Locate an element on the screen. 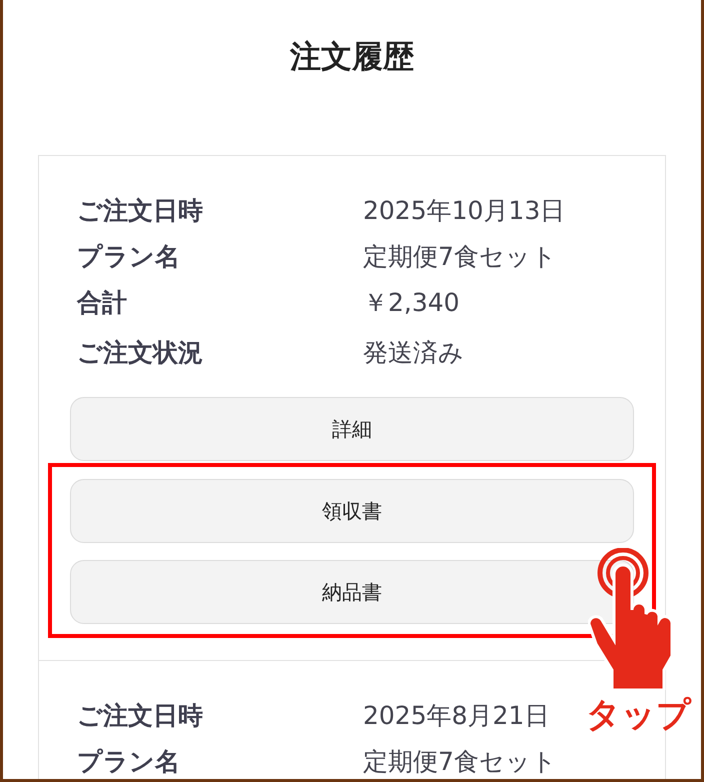 The height and width of the screenshot is (782, 704). document-button: 領収書 is located at coordinates (352, 511).